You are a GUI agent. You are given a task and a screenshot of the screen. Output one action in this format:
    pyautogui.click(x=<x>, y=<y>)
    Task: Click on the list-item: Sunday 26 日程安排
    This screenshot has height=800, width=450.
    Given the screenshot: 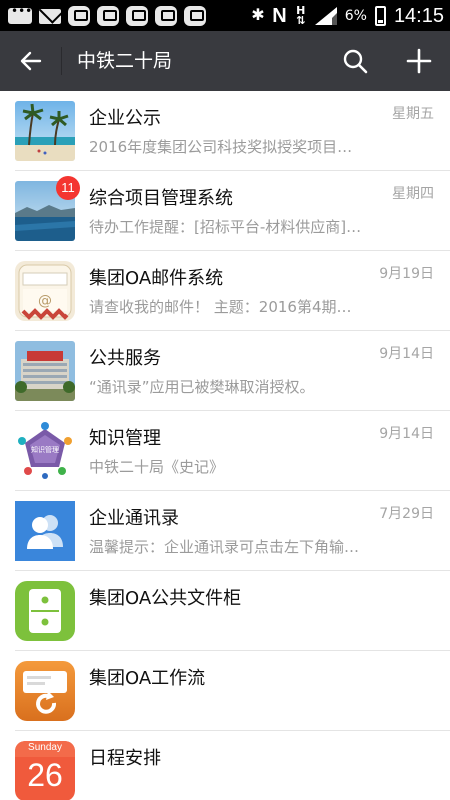 What is the action you would take?
    pyautogui.click(x=225, y=765)
    